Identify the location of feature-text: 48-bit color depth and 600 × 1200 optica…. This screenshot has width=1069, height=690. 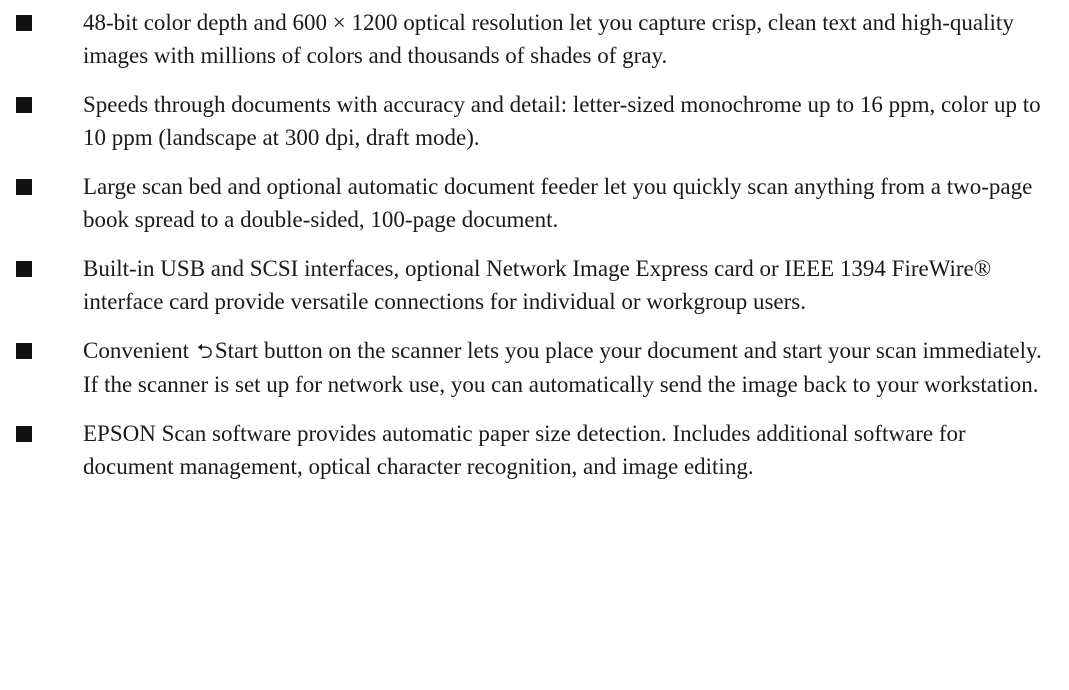
(548, 39).